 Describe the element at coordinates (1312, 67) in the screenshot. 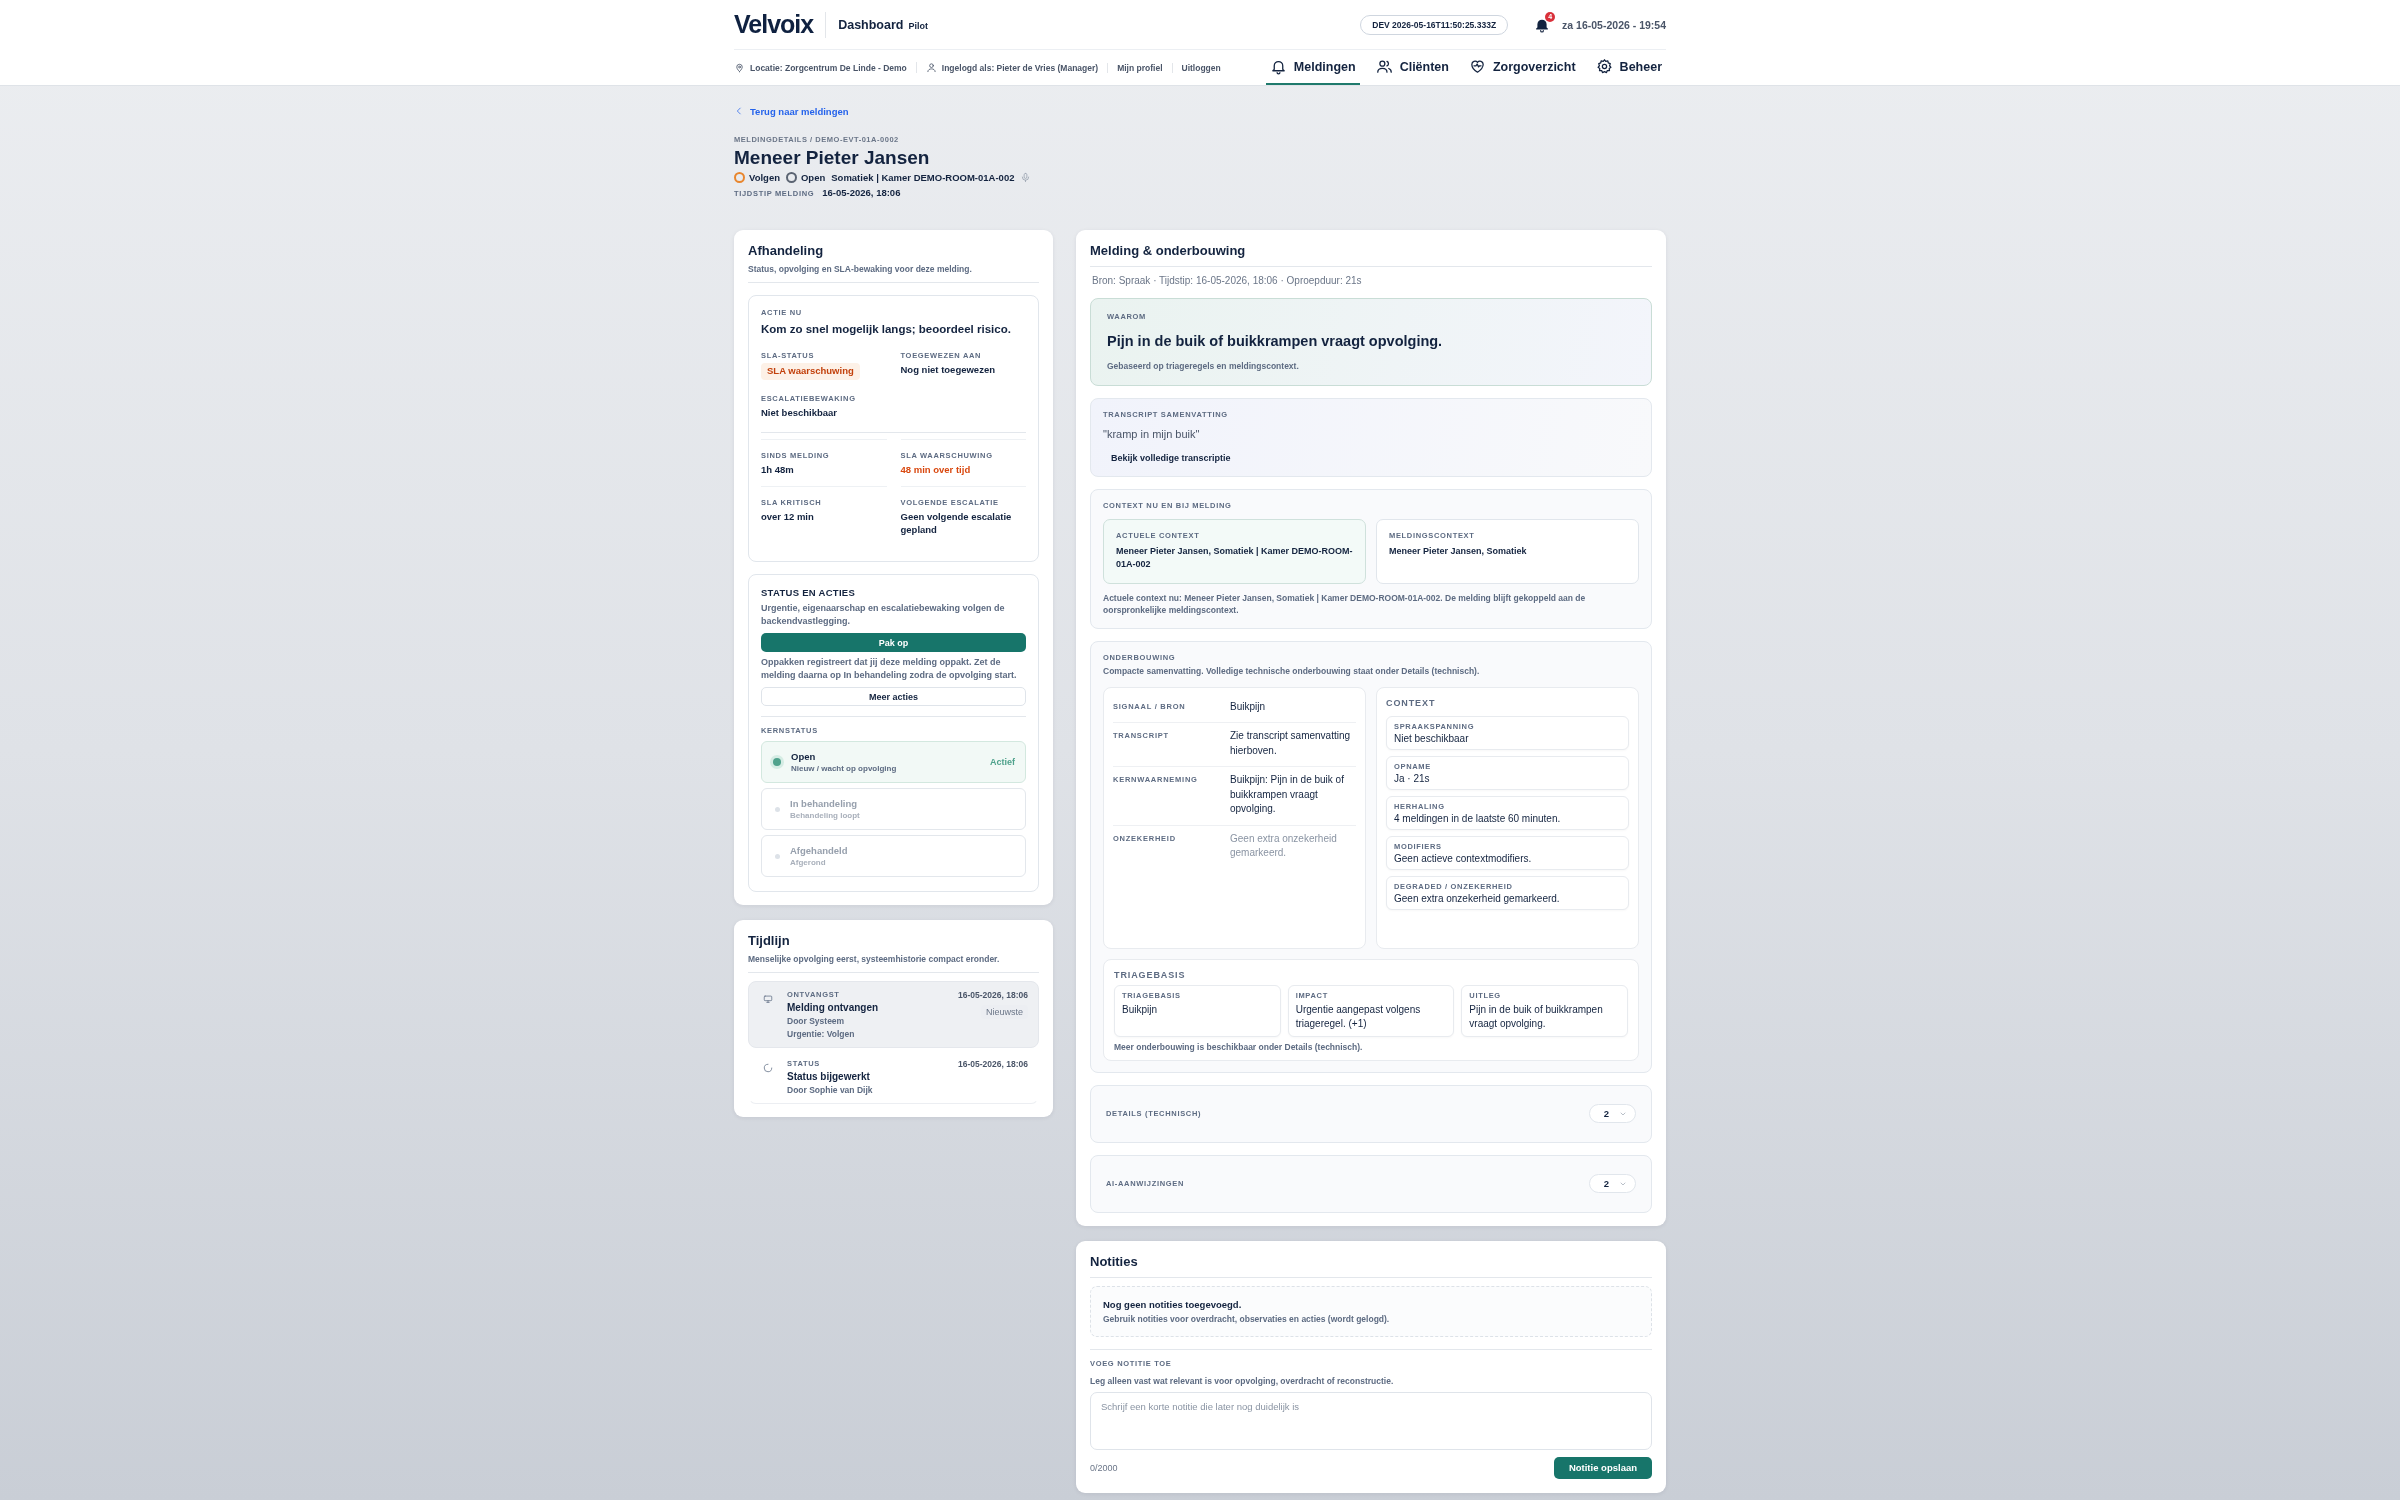

I see `nav-tab: Meldingen` at that location.